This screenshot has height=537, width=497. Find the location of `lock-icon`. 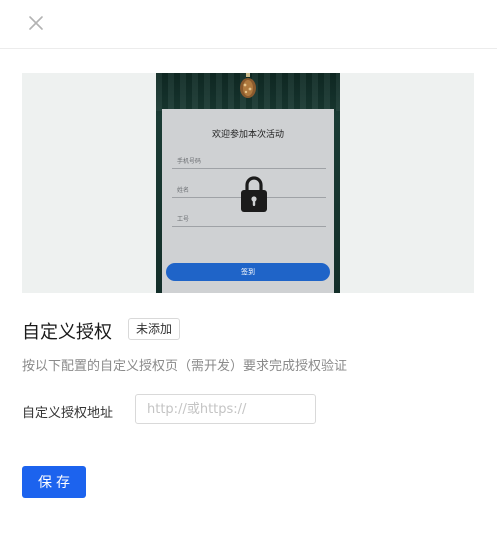

lock-icon is located at coordinates (254, 194).